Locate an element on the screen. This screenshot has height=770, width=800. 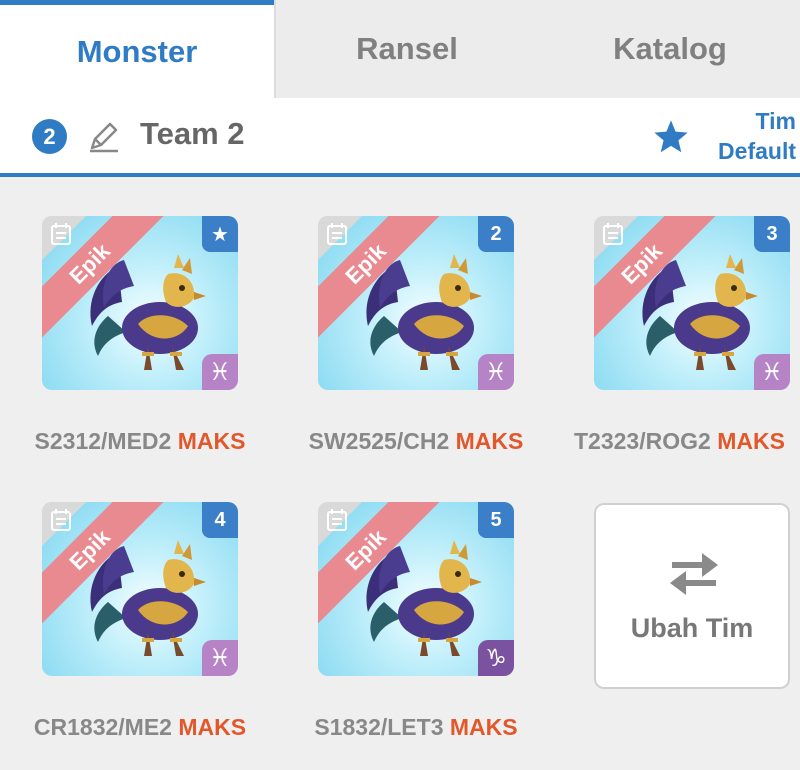
monster-label: SW2525/CH2 MAKS is located at coordinates (416, 441).